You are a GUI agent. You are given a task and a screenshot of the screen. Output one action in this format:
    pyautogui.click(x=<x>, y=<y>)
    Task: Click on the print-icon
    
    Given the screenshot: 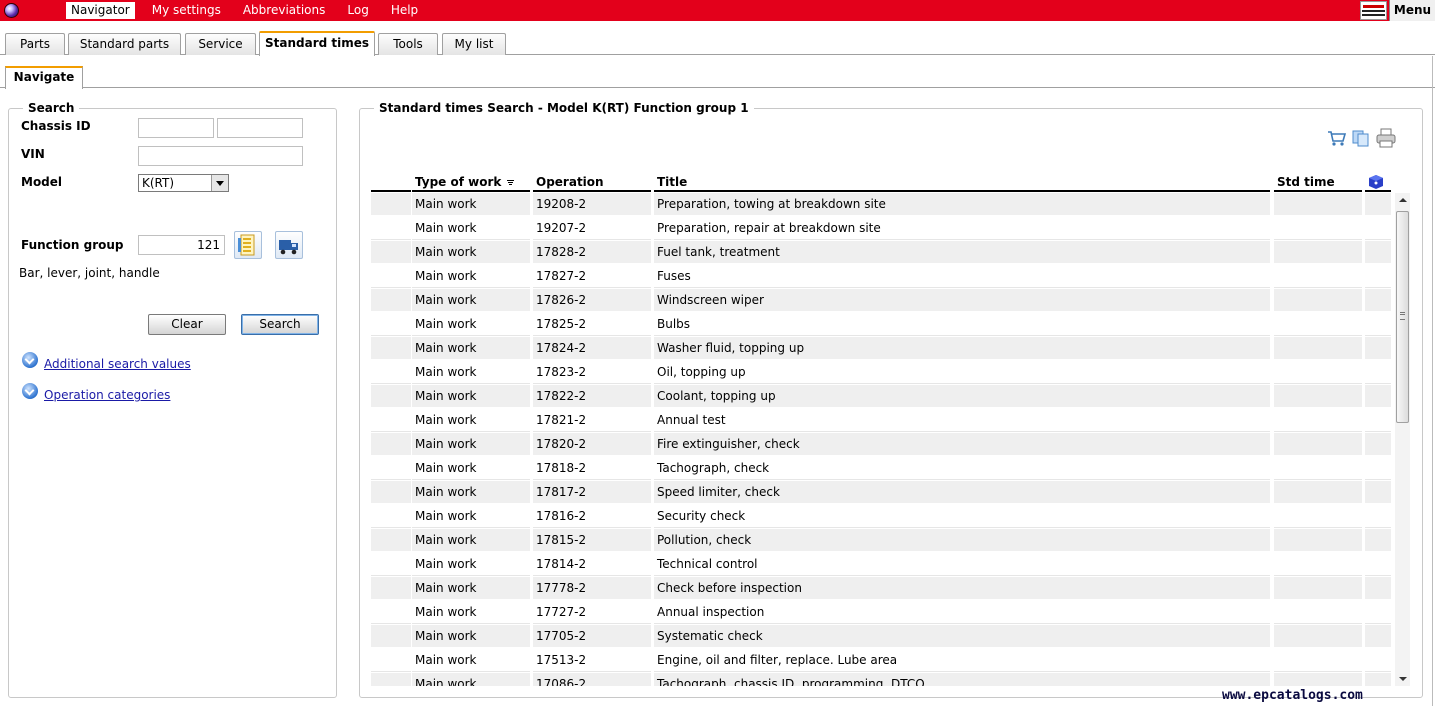 What is the action you would take?
    pyautogui.click(x=1385, y=138)
    